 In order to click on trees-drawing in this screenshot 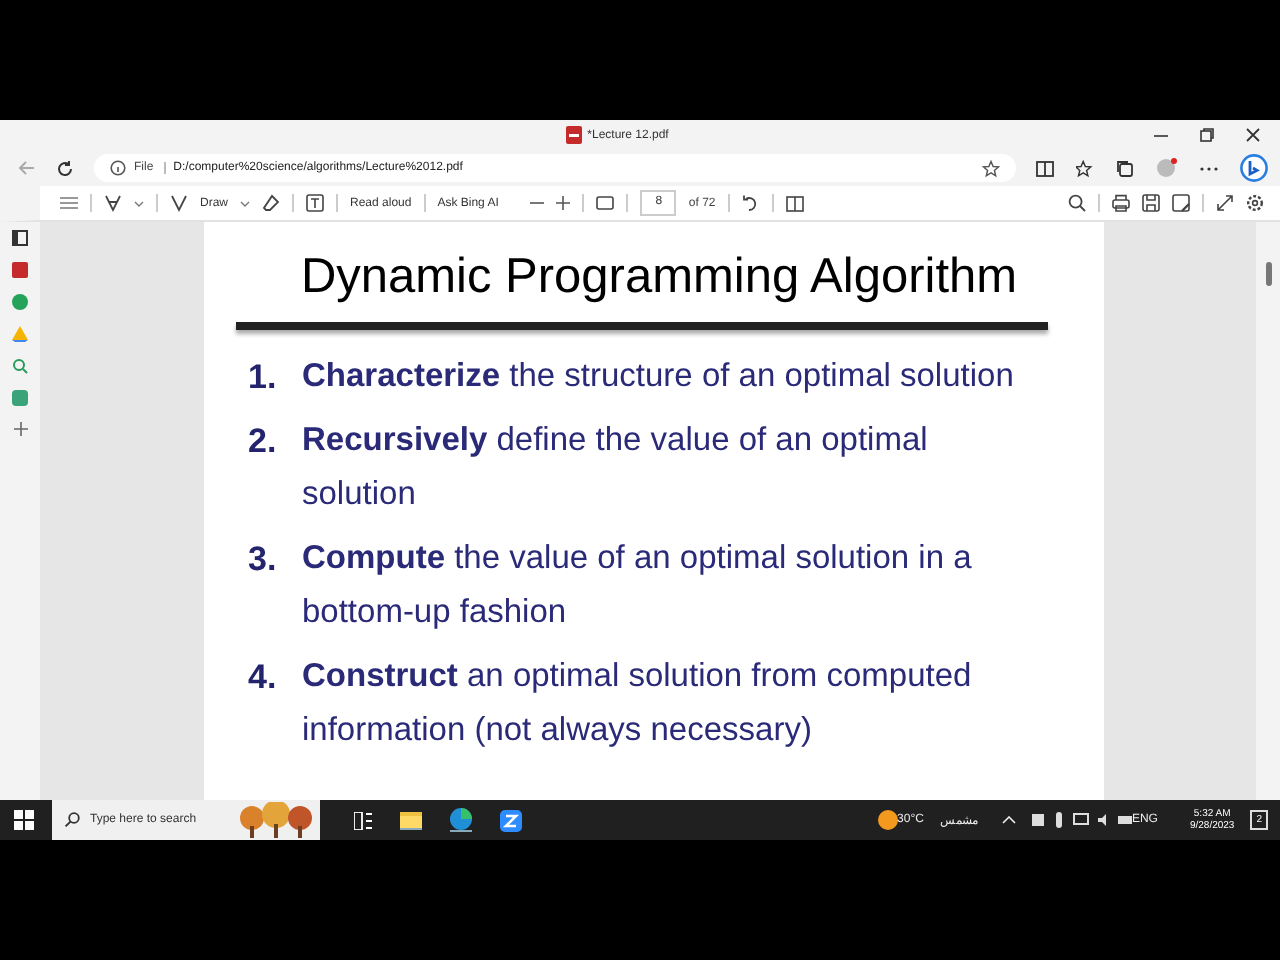, I will do `click(276, 820)`.